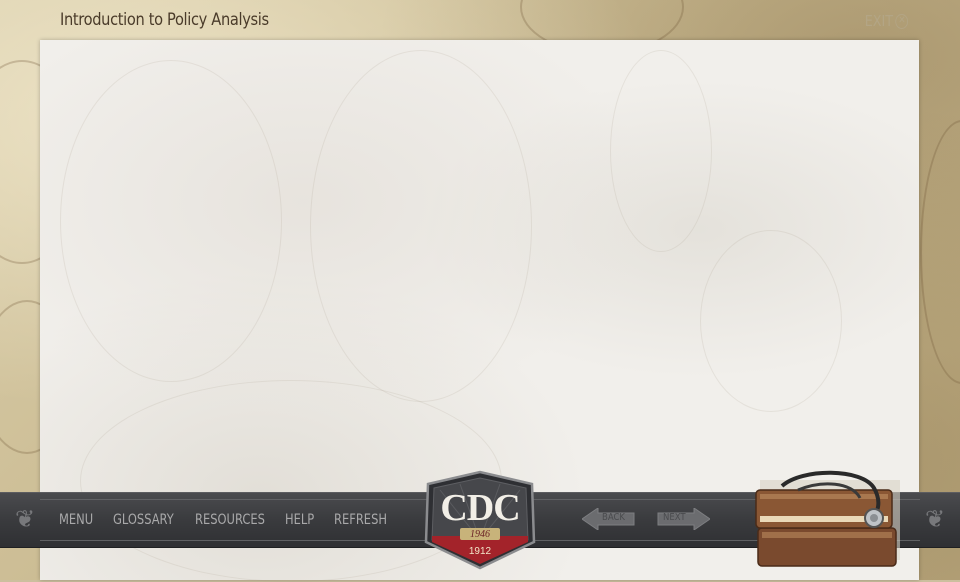  What do you see at coordinates (480, 551) in the screenshot?
I see `cdc-logo-year-bottom: 1912` at bounding box center [480, 551].